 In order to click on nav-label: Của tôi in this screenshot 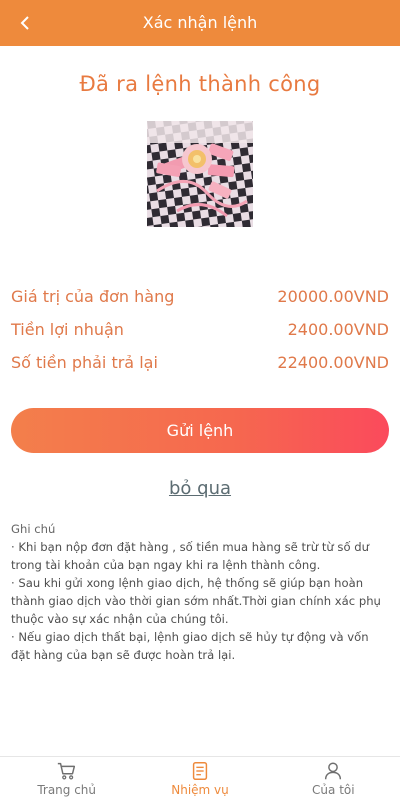, I will do `click(333, 790)`.